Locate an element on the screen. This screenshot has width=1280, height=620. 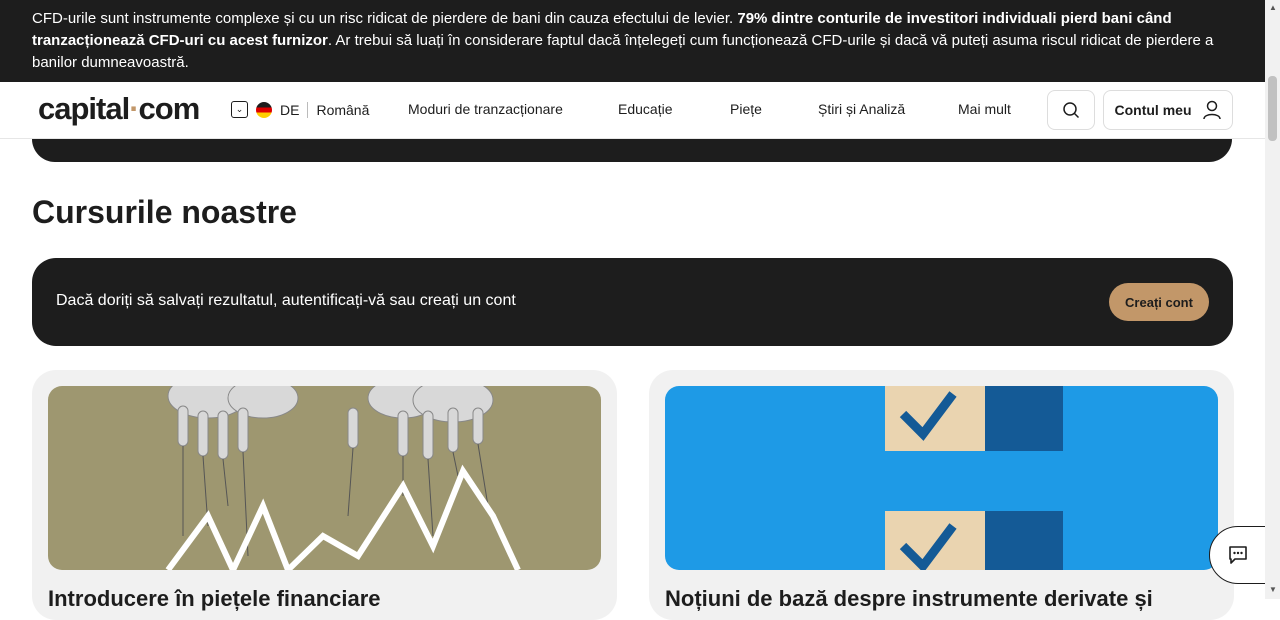
chat-icon is located at coordinates (1238, 555).